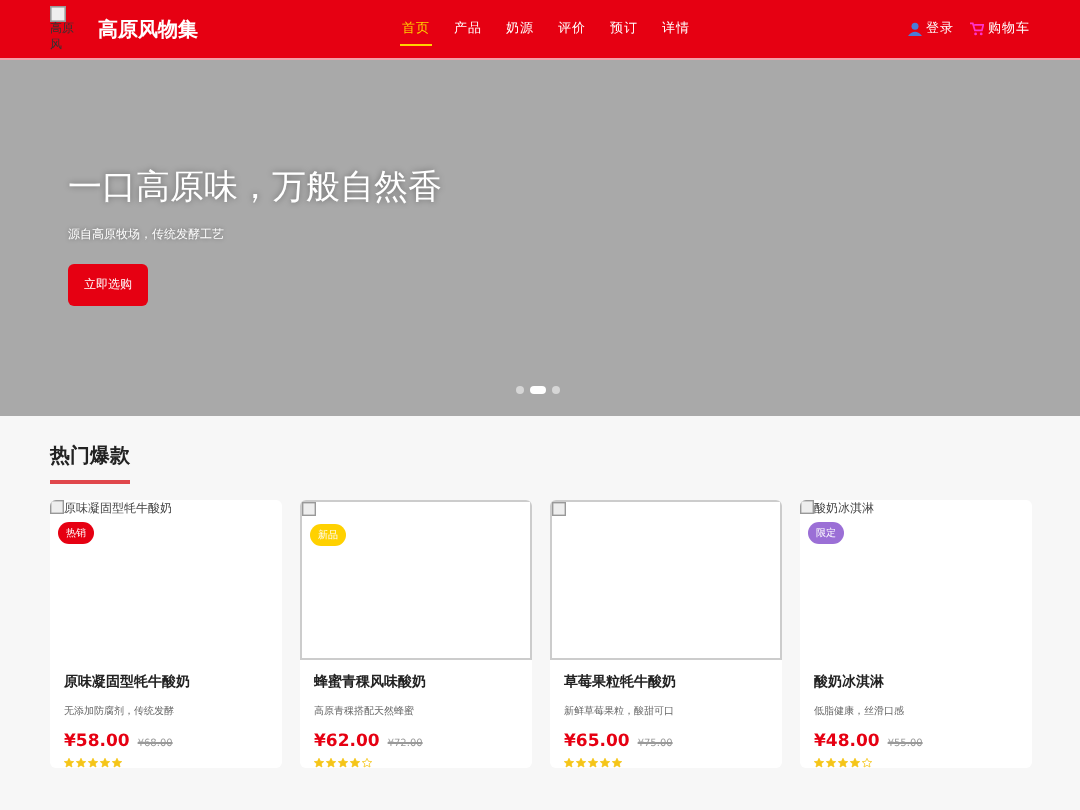  What do you see at coordinates (915, 29) in the screenshot?
I see `user-icon` at bounding box center [915, 29].